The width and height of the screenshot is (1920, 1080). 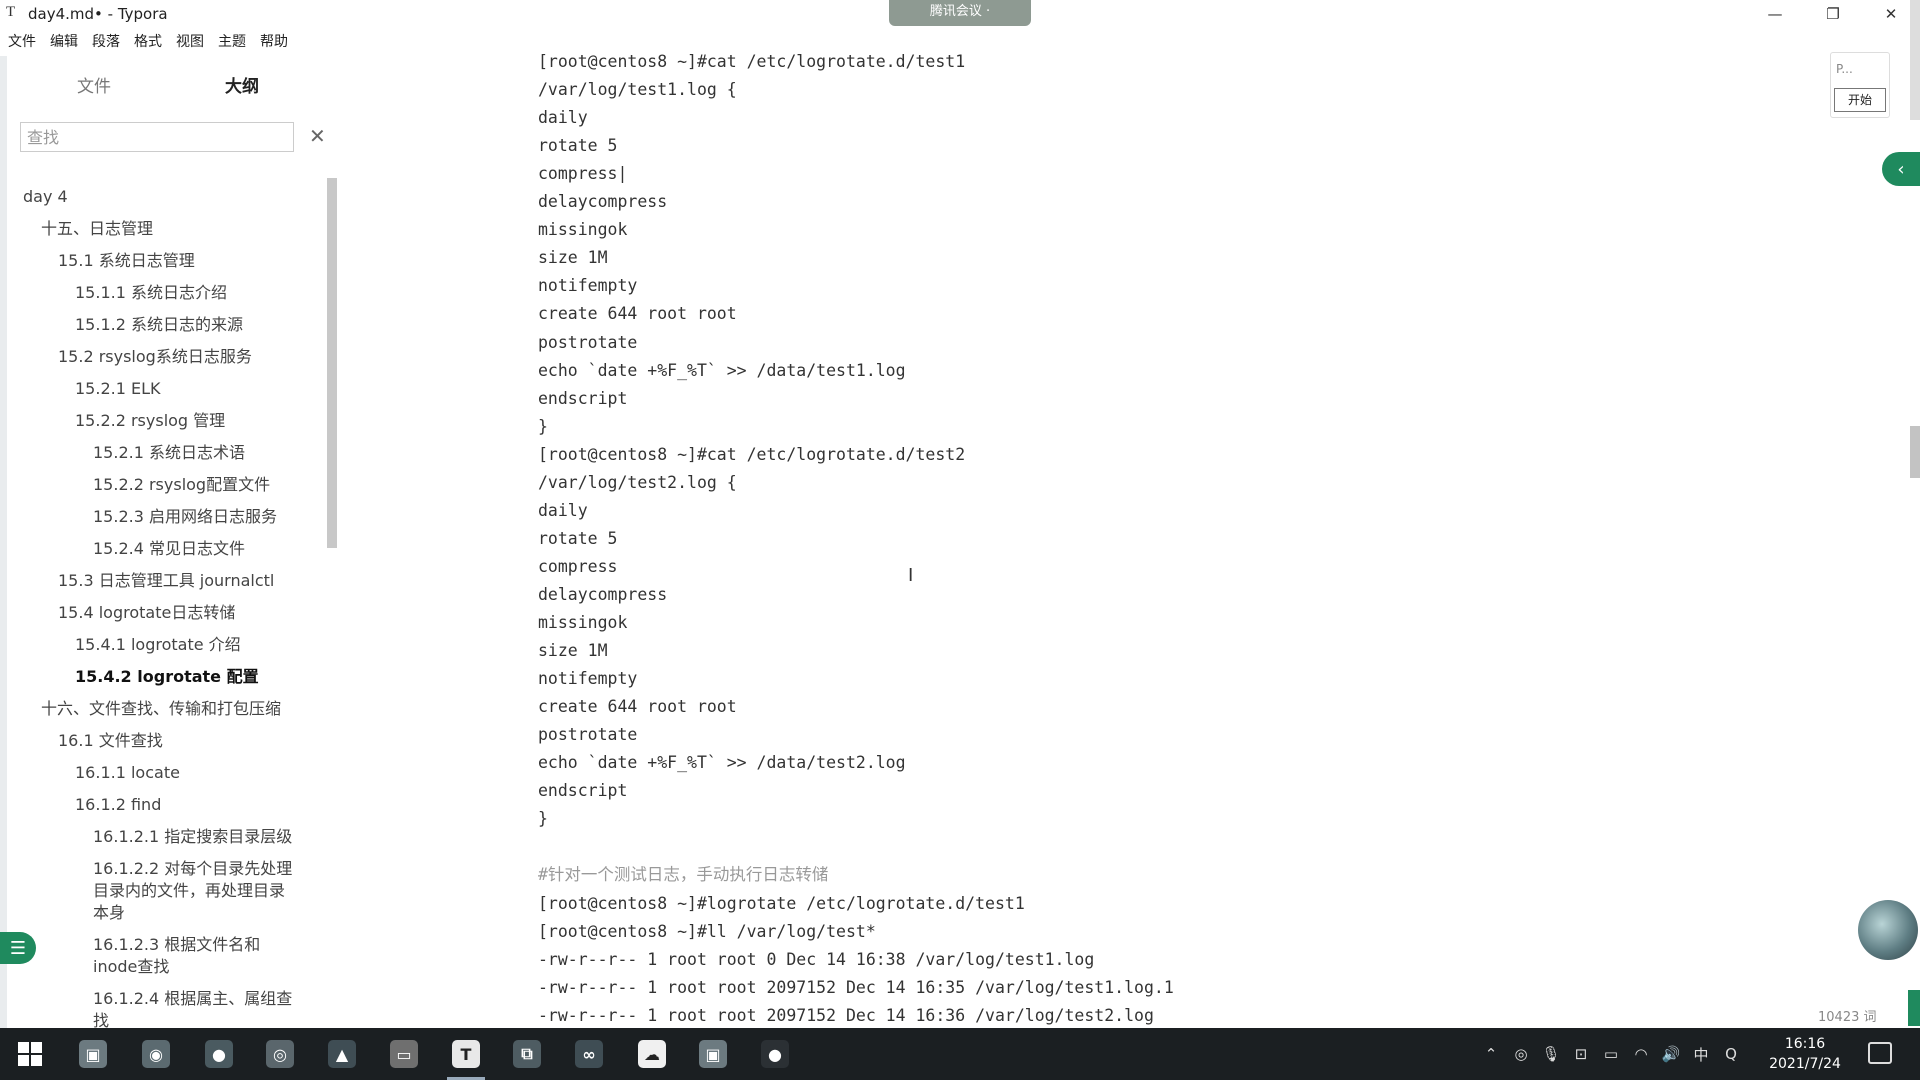 I want to click on title-bar: T day4.md• - Typora 腾讯会议 · — ❐ ✕, so click(x=960, y=14).